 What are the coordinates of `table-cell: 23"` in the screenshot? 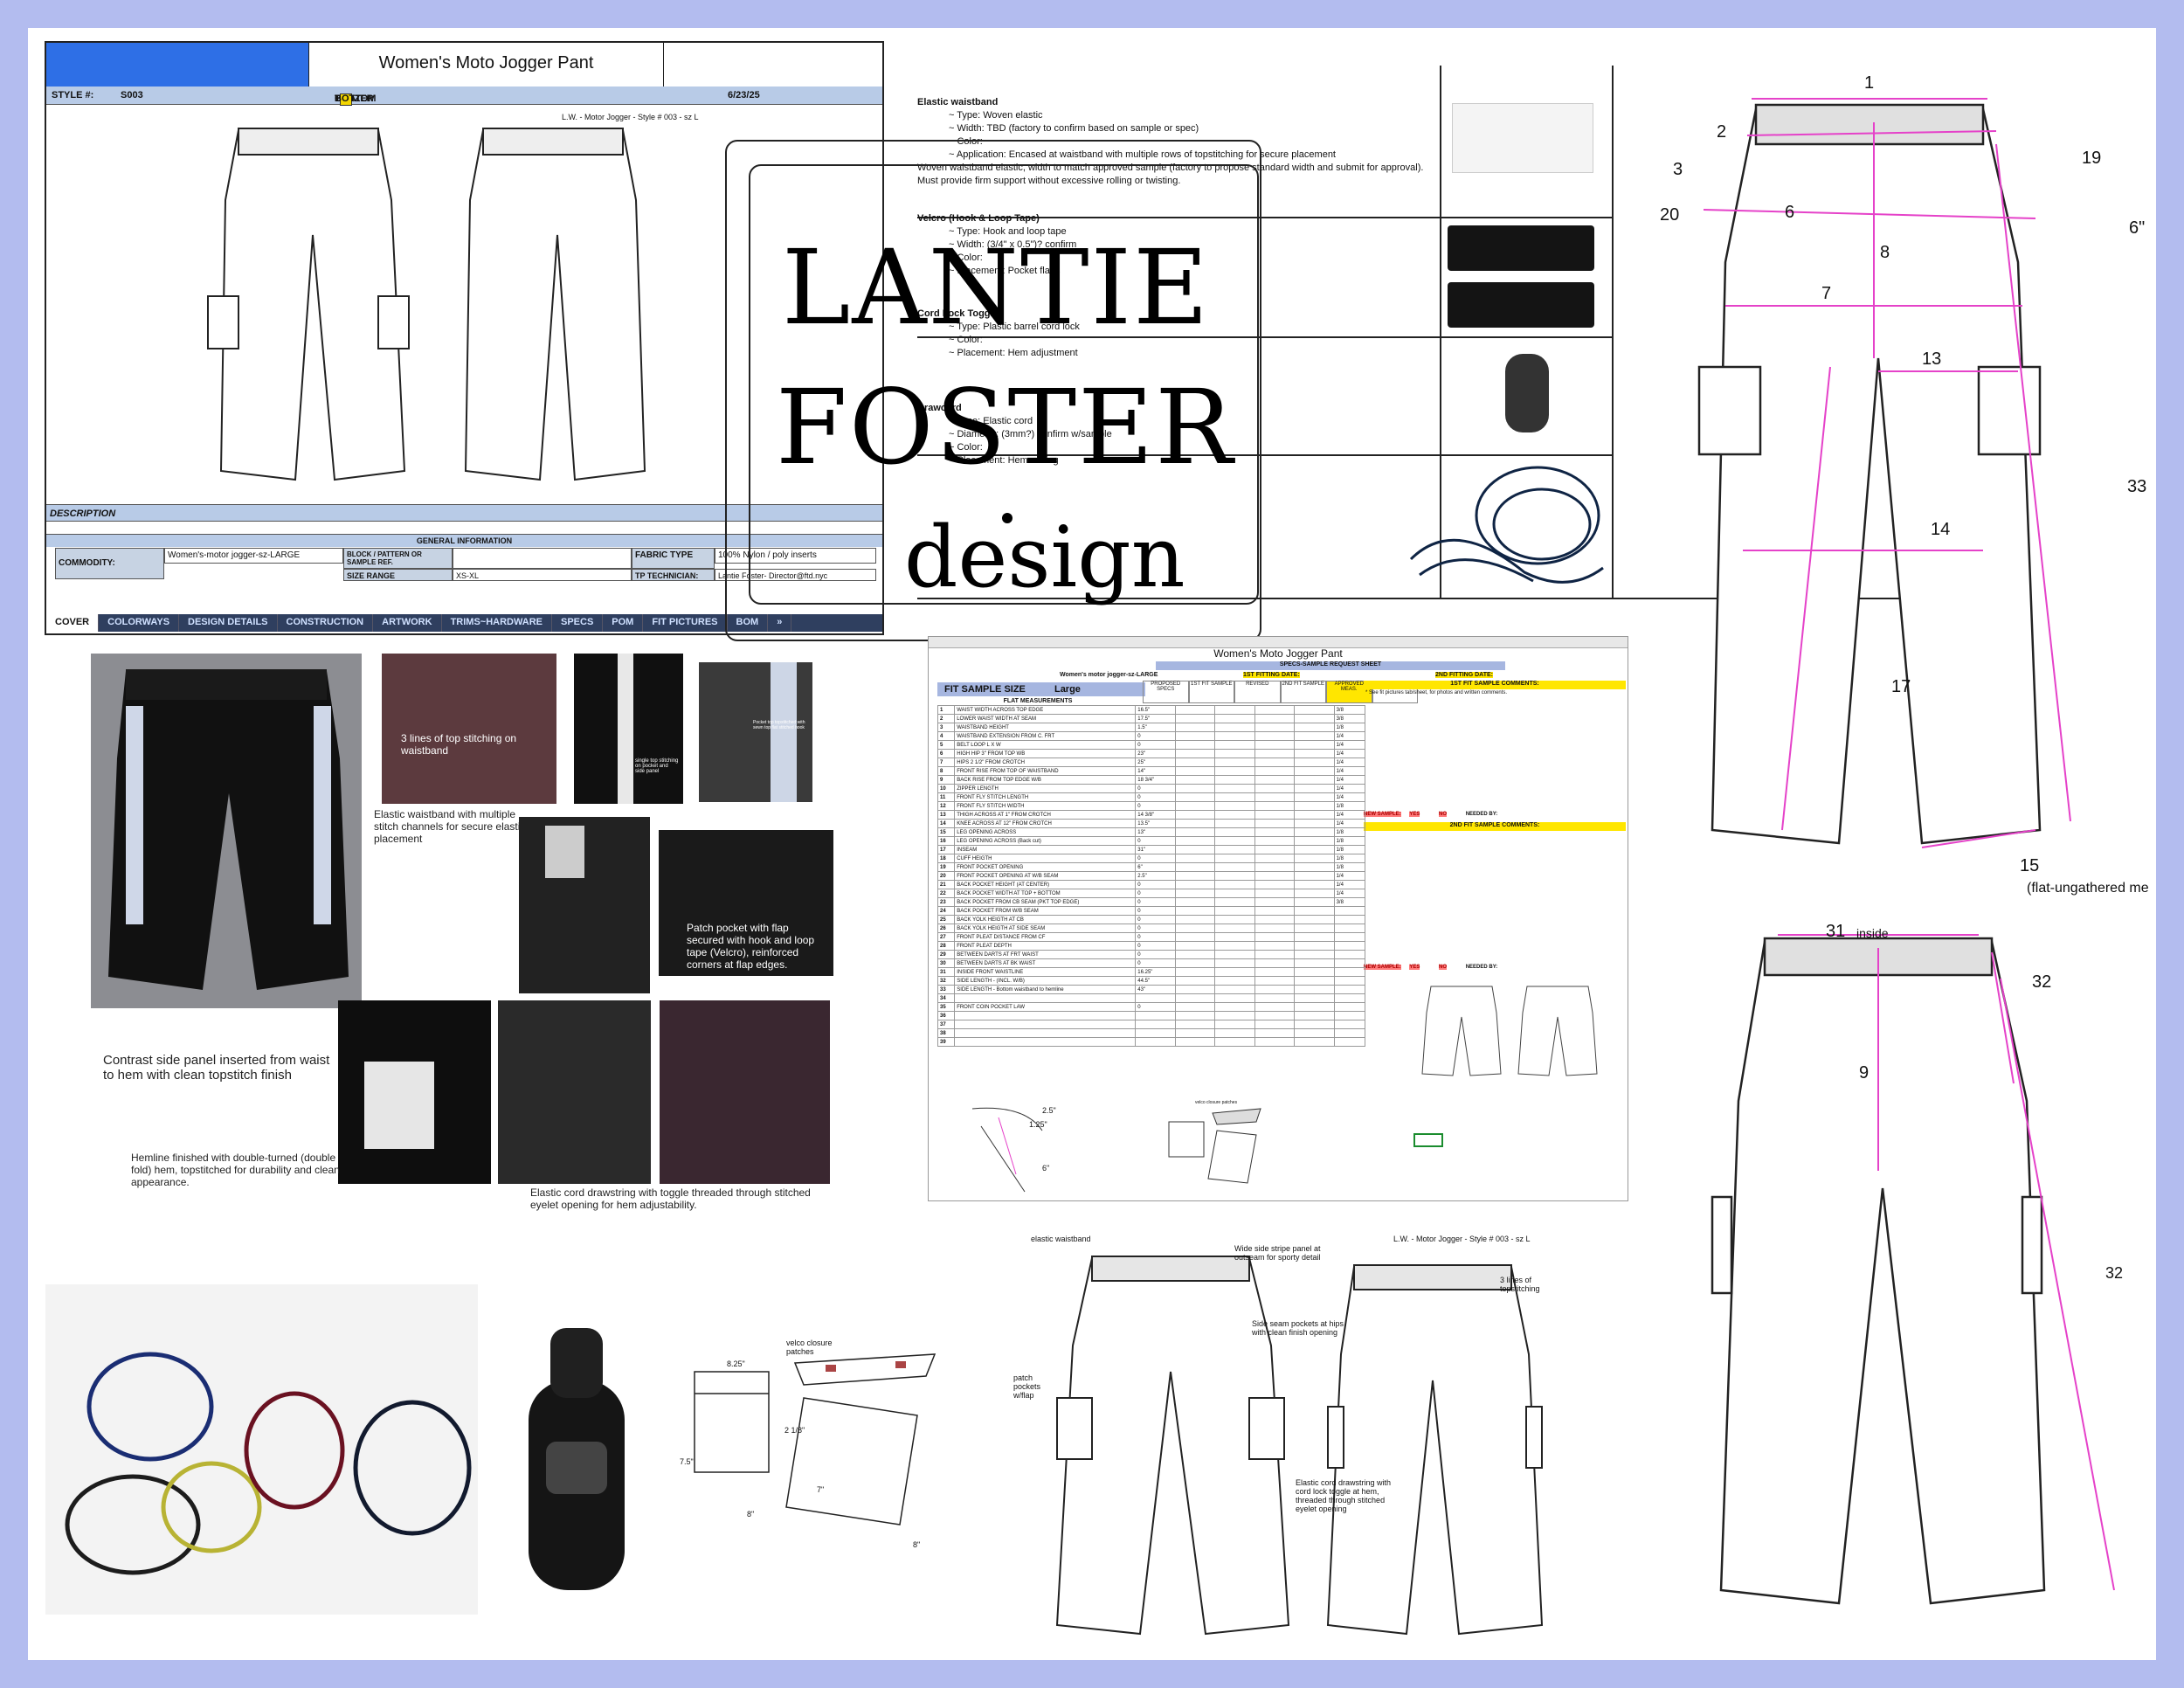 It's located at (1155, 753).